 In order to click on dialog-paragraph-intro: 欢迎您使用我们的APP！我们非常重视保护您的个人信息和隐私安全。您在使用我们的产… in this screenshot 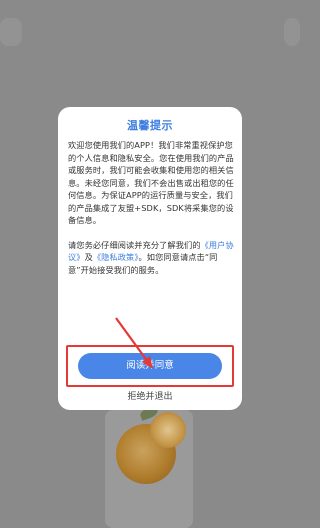, I will do `click(151, 182)`.